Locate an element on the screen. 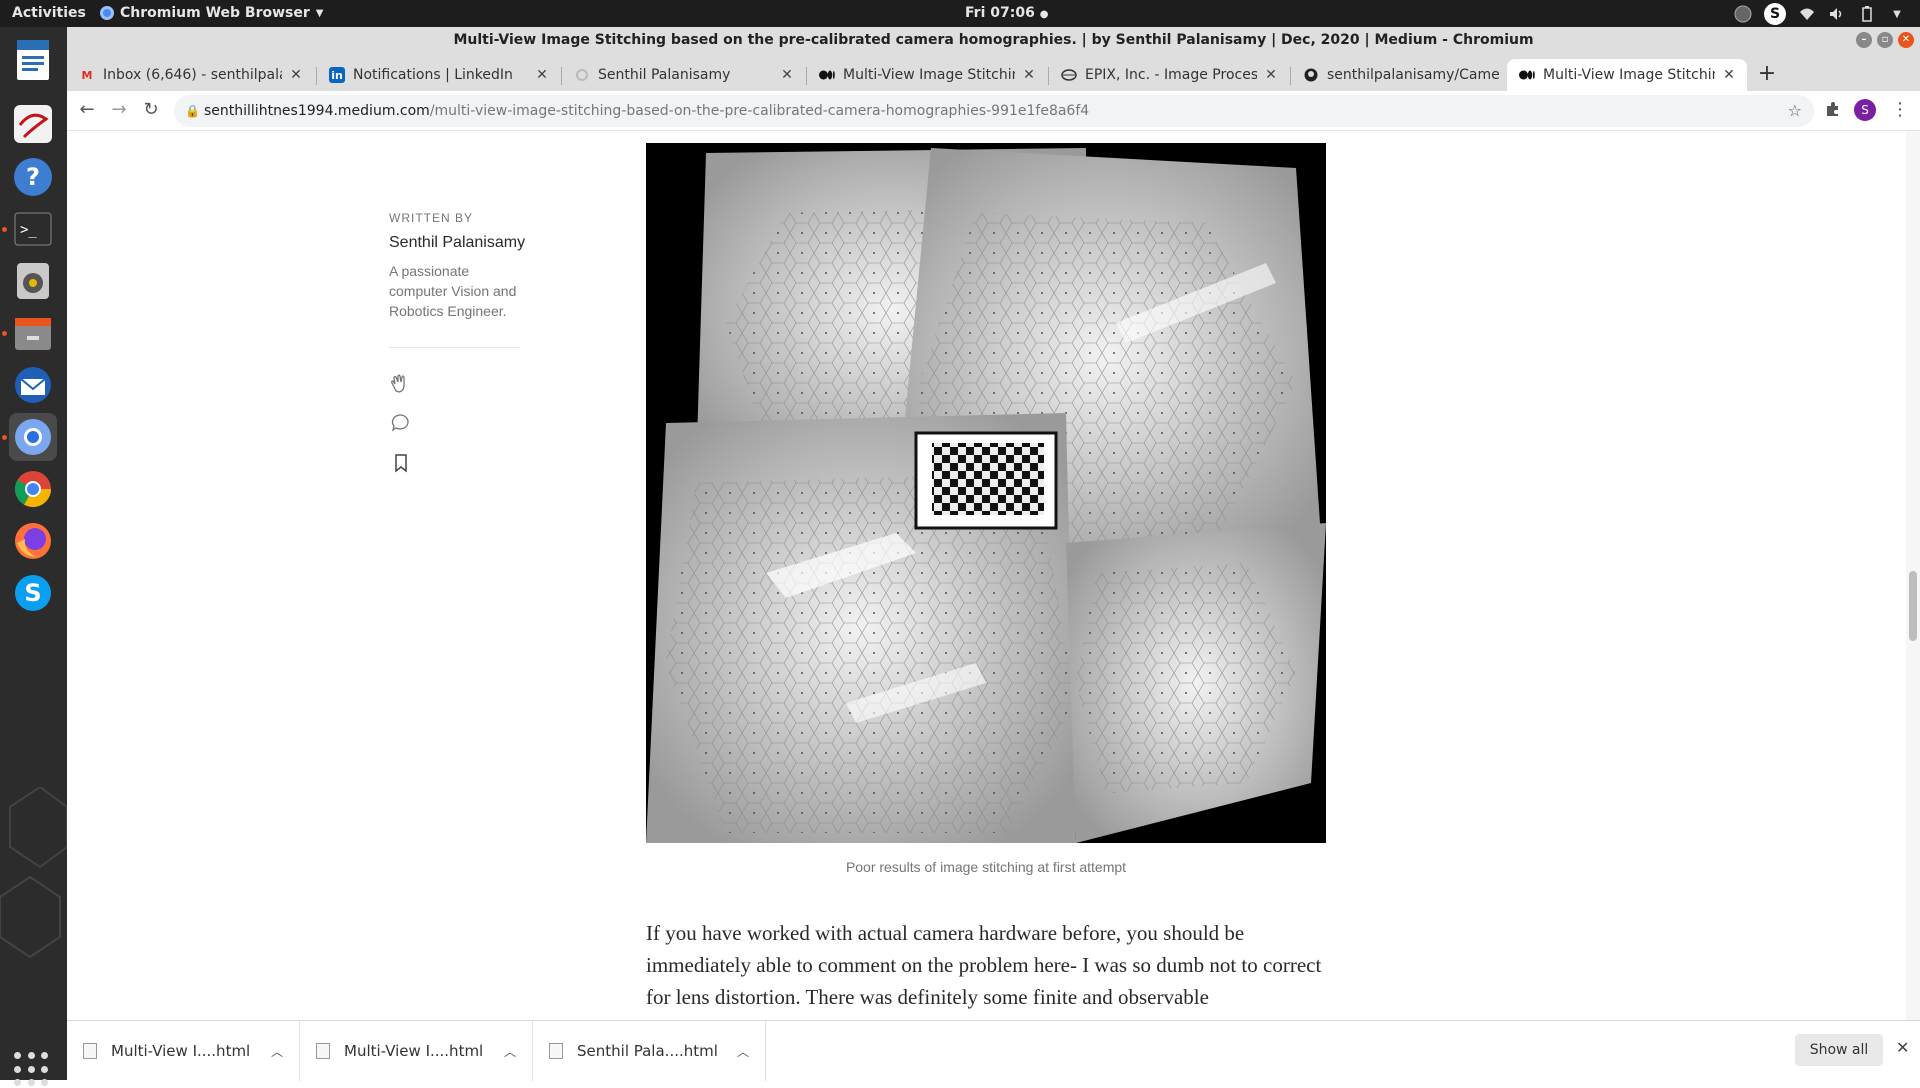  tab-medium-active: Multi-View Image Stitchin ✕ is located at coordinates (1627, 75).